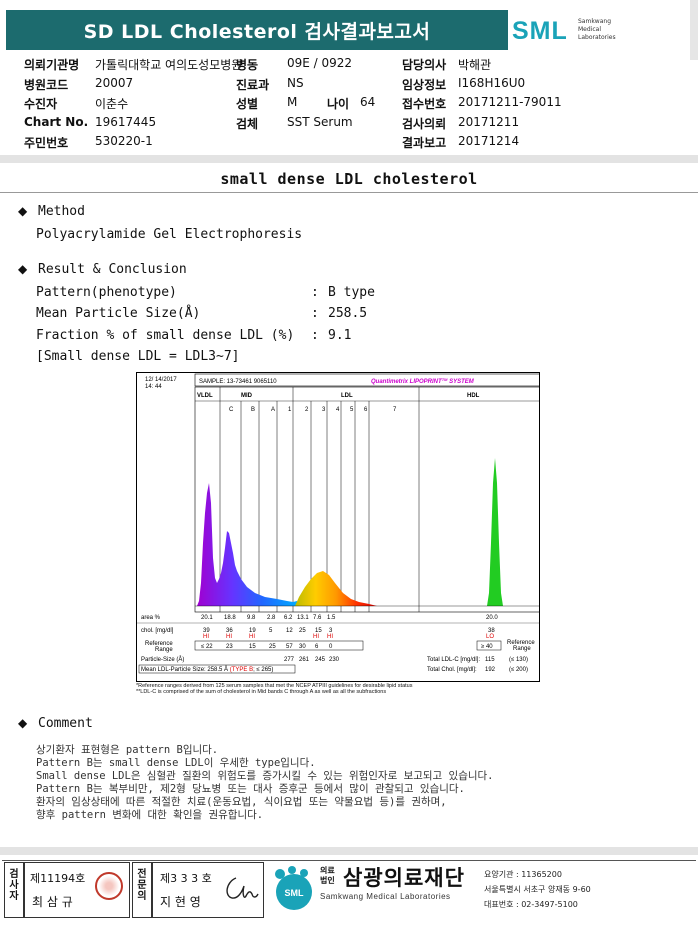 This screenshot has width=698, height=927. What do you see at coordinates (338, 104) in the screenshot?
I see `info-label: 나이` at bounding box center [338, 104].